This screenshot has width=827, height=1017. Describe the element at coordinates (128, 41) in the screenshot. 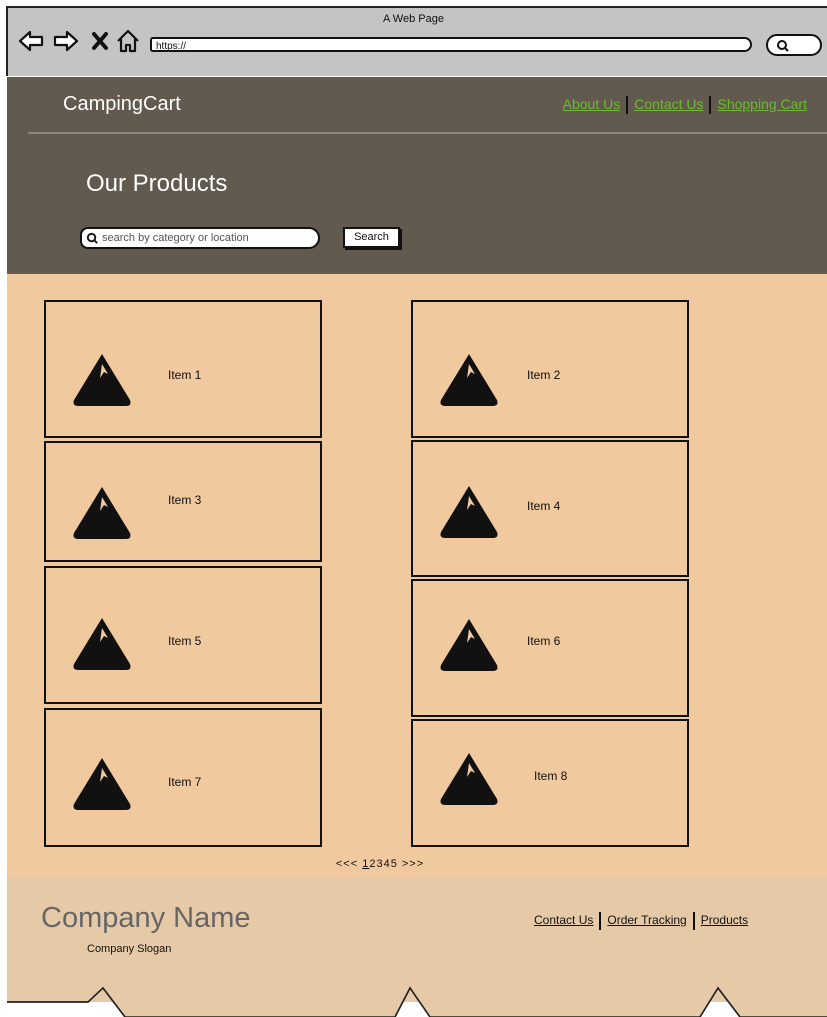

I see `home-icon` at that location.